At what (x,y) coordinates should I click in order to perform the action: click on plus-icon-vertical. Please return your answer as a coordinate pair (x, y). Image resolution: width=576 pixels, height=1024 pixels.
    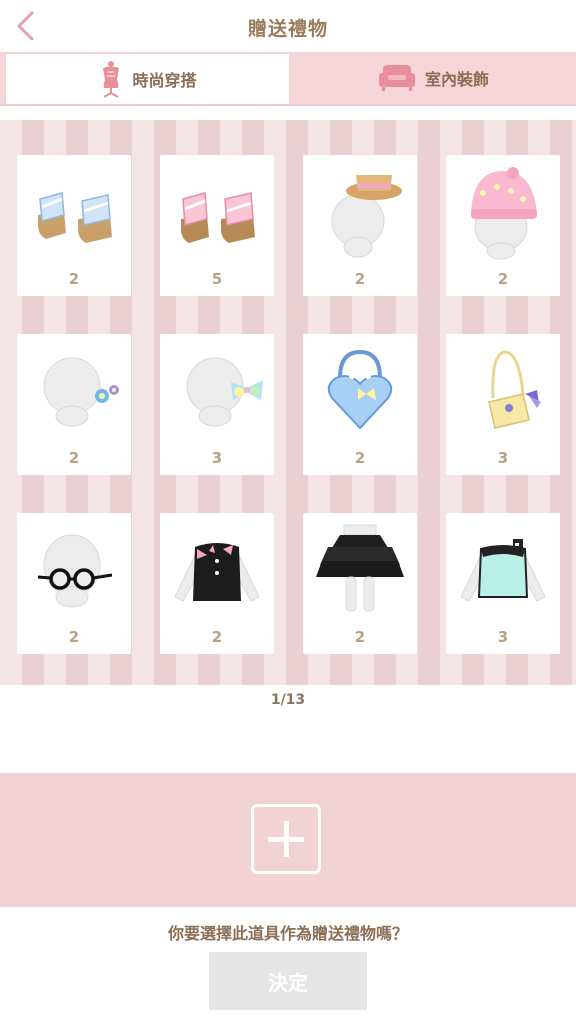
    Looking at the image, I should click on (286, 839).